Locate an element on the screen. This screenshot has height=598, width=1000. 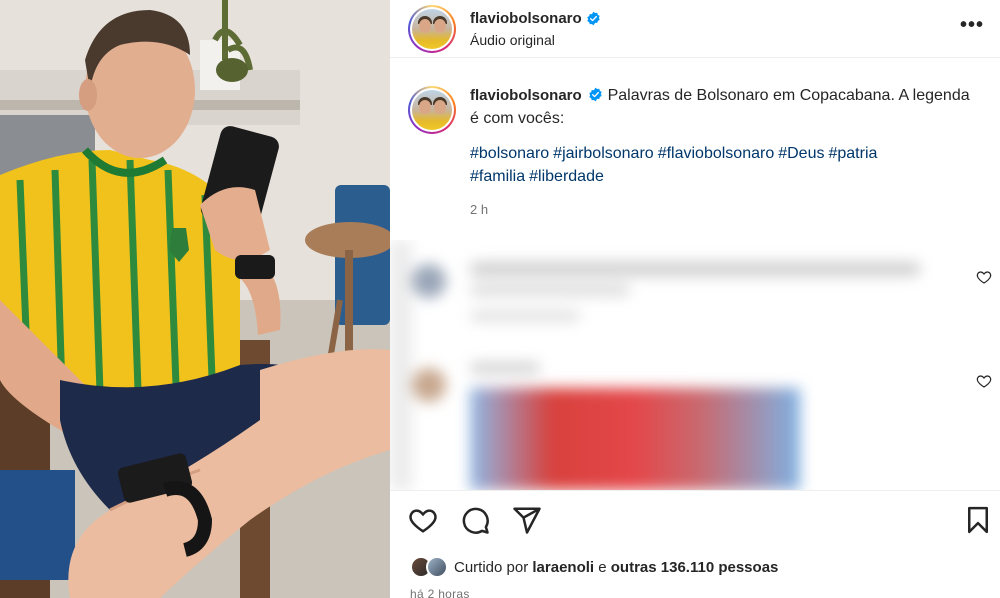
post-header: flaviobolsonaro Áudio original ••• is located at coordinates (695, 29).